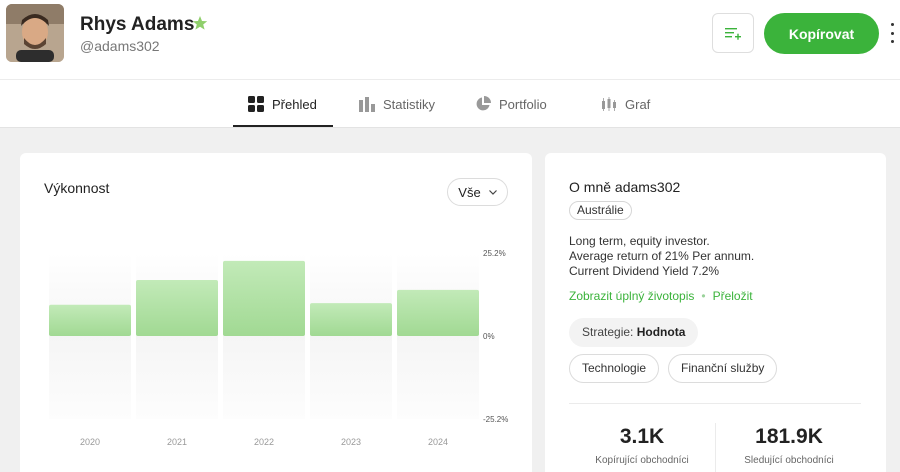 The image size is (900, 472). Describe the element at coordinates (789, 460) in the screenshot. I see `followers-label: Sledující obchodníci` at that location.